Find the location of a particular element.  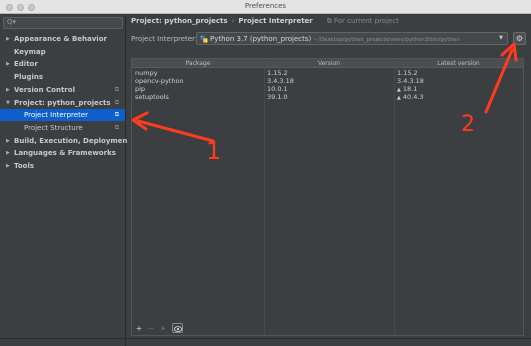

sidebar-item-label: Languages & Frameworks is located at coordinates (65, 153).